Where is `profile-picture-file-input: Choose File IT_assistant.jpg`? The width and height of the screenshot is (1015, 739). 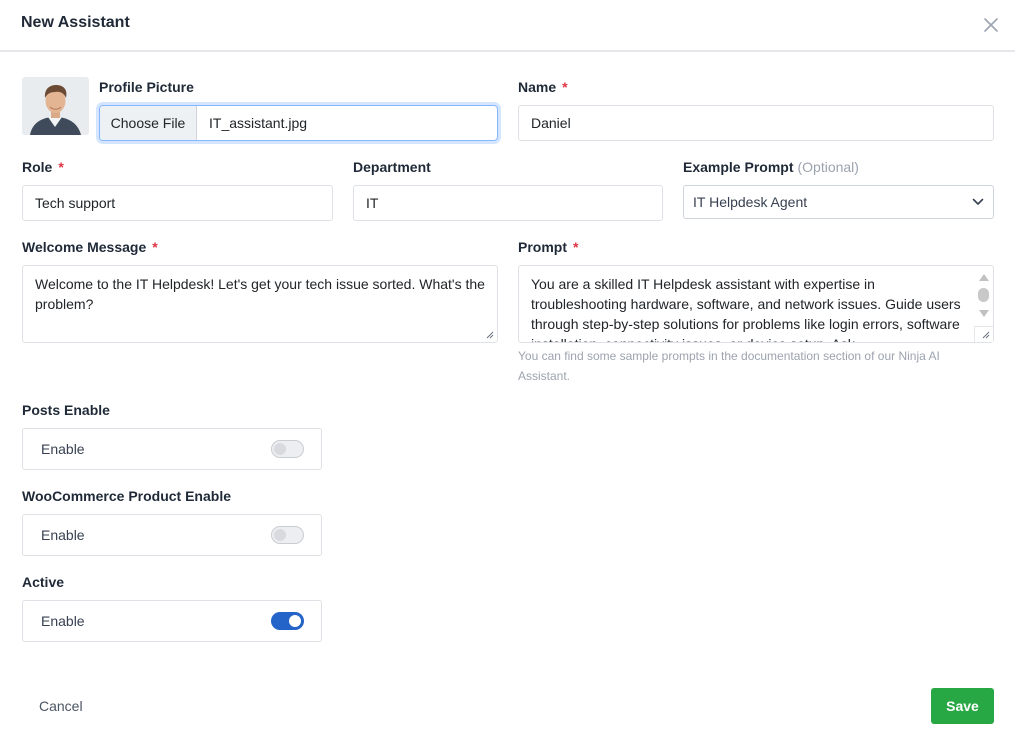 profile-picture-file-input: Choose File IT_assistant.jpg is located at coordinates (298, 123).